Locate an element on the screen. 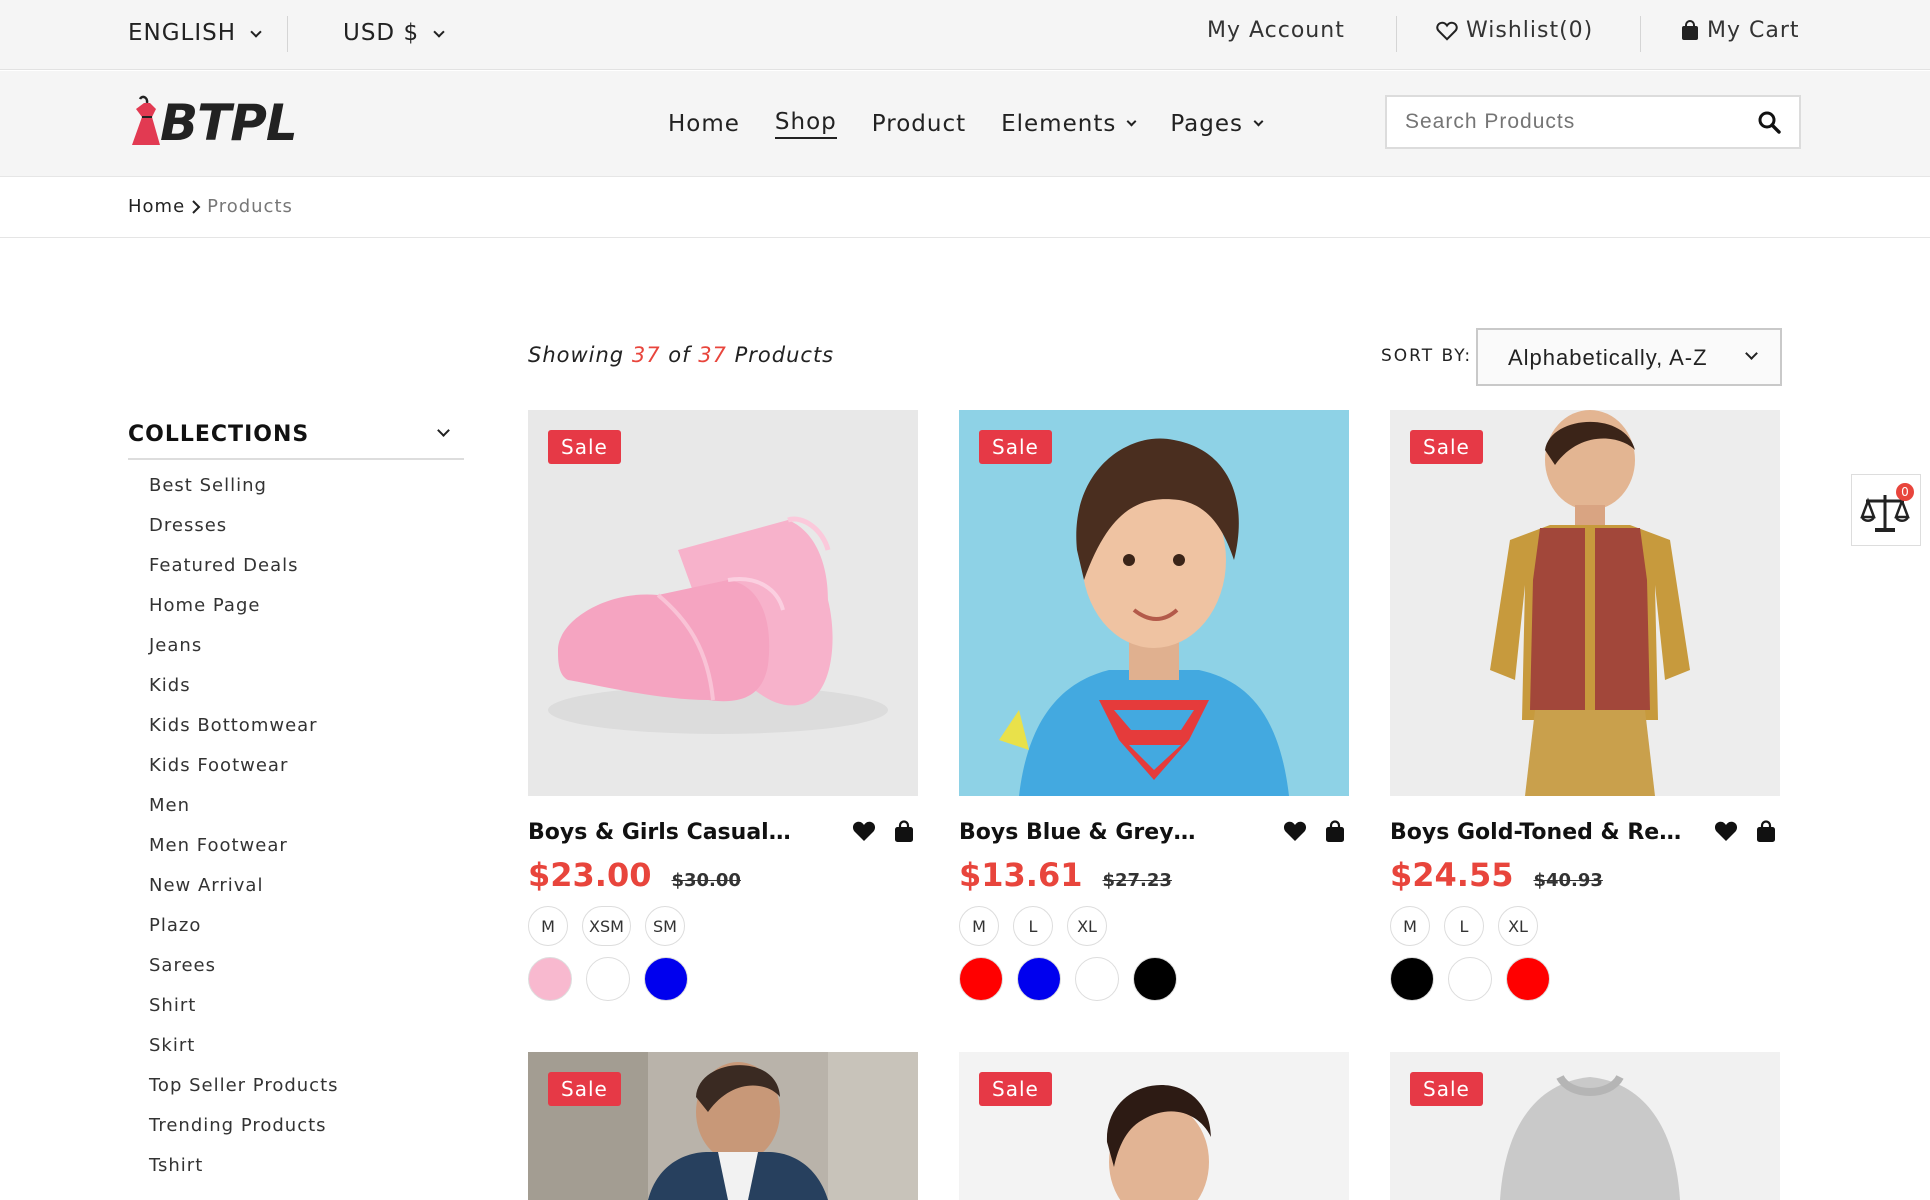 This screenshot has width=1930, height=1200. my-cart-link: My Cart is located at coordinates (1740, 30).